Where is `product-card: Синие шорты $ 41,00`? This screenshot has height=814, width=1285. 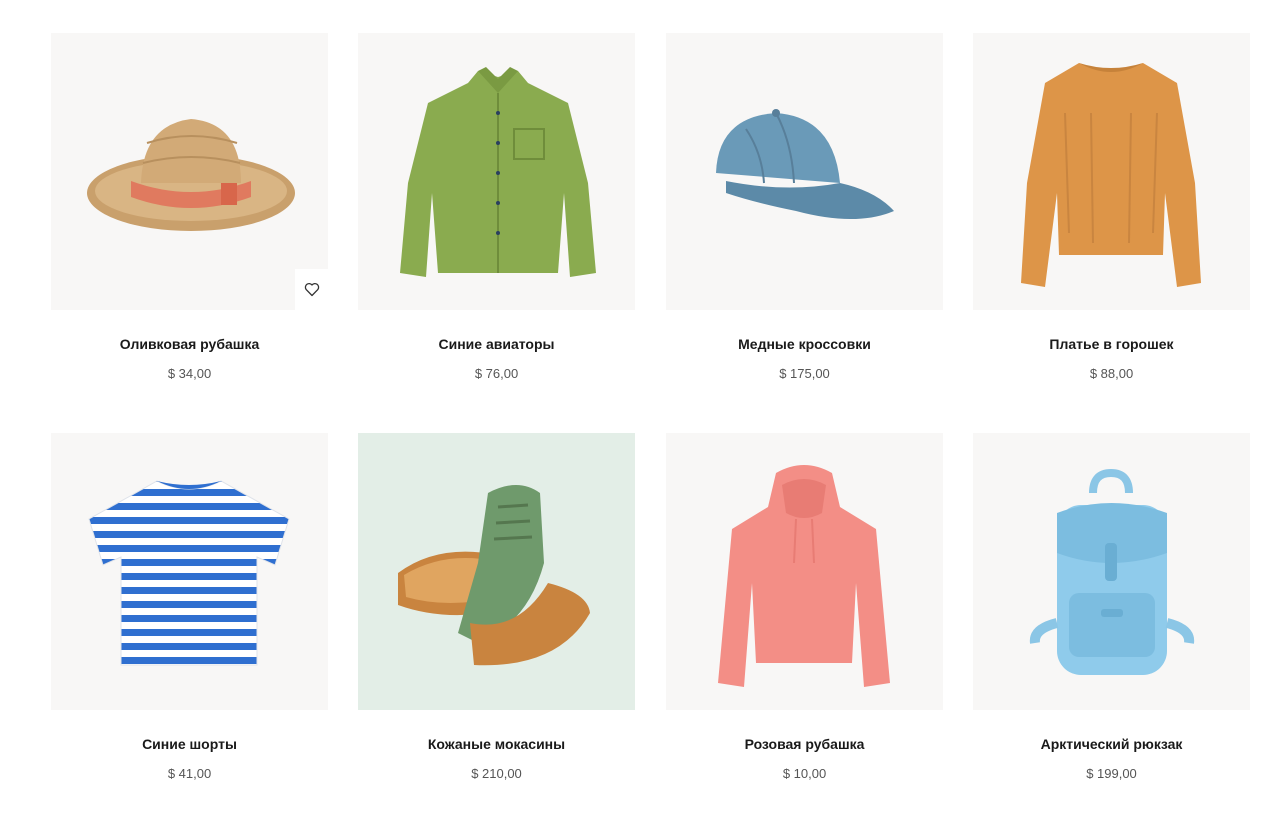 product-card: Синие шорты $ 41,00 is located at coordinates (189, 607).